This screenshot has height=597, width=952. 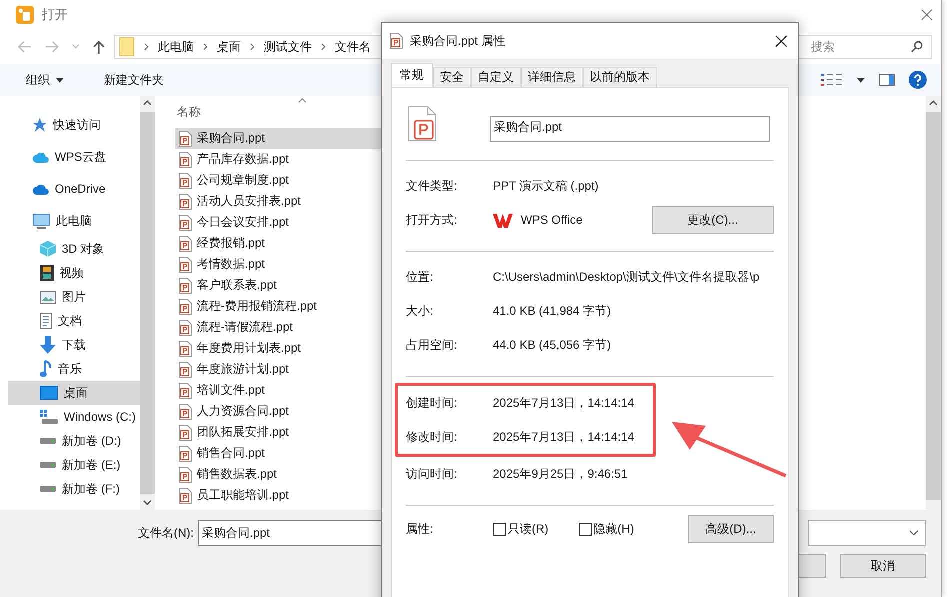 I want to click on file-name: 流程-费用报销流程.ppt, so click(x=257, y=306).